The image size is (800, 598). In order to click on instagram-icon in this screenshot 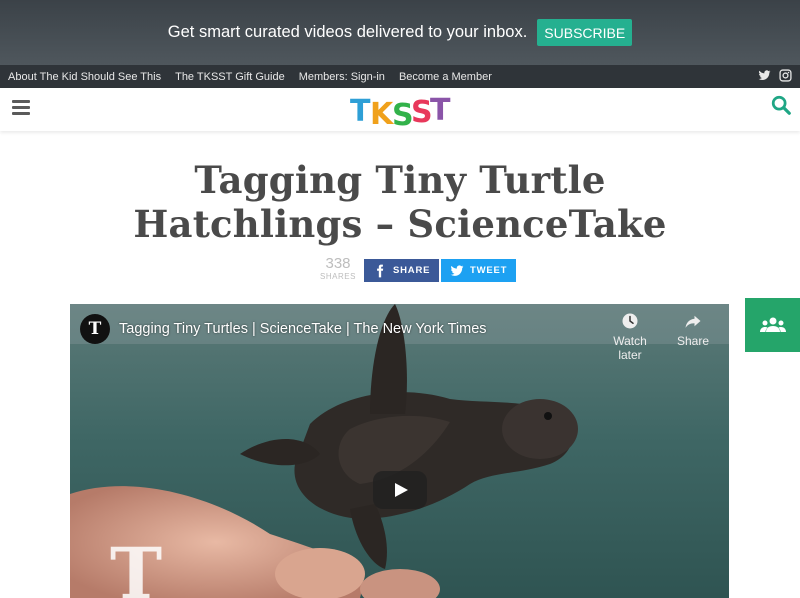, I will do `click(785, 75)`.